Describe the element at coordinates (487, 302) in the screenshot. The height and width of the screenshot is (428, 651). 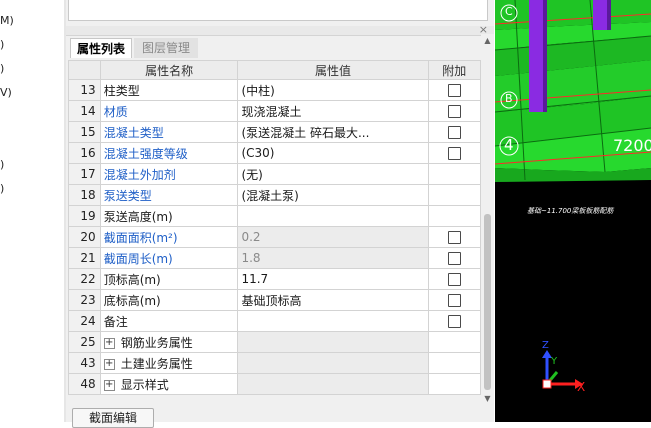
I see `scroll-thumb` at that location.